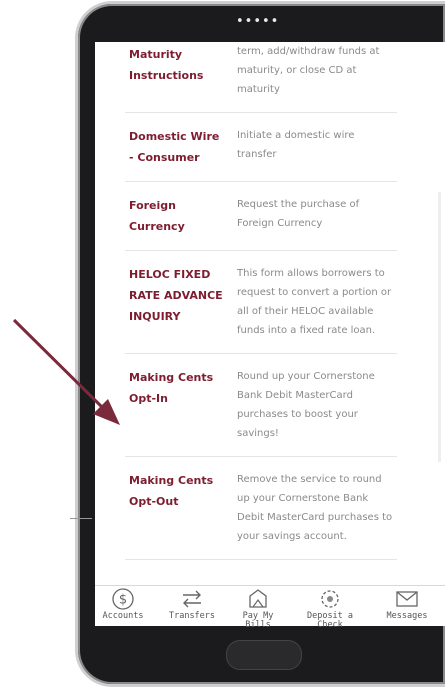  Describe the element at coordinates (66, 371) in the screenshot. I see `annotation-arrow-icon` at that location.